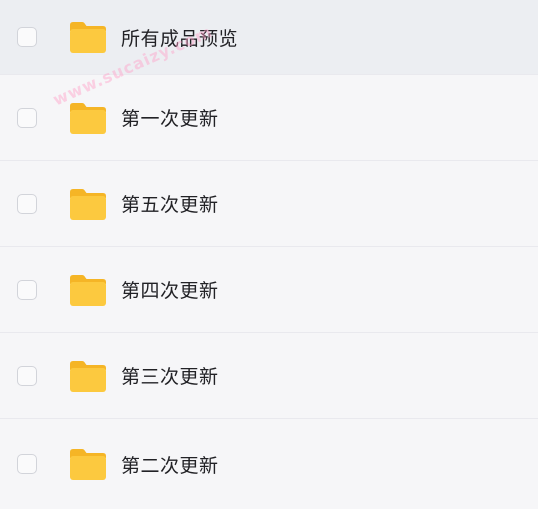 The height and width of the screenshot is (509, 538). I want to click on folder-name: 第五次更新, so click(170, 203).